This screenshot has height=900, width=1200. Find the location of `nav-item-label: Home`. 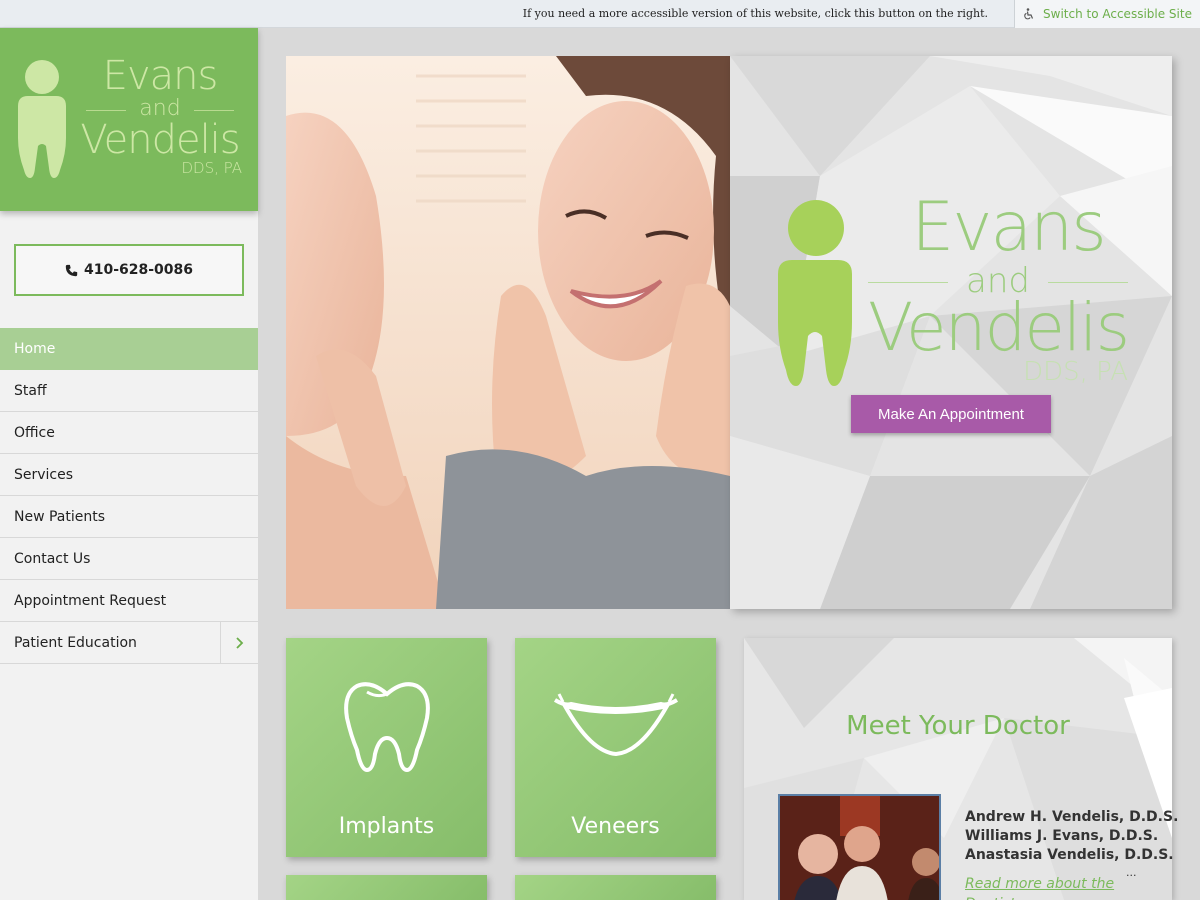

nav-item-label: Home is located at coordinates (35, 349).